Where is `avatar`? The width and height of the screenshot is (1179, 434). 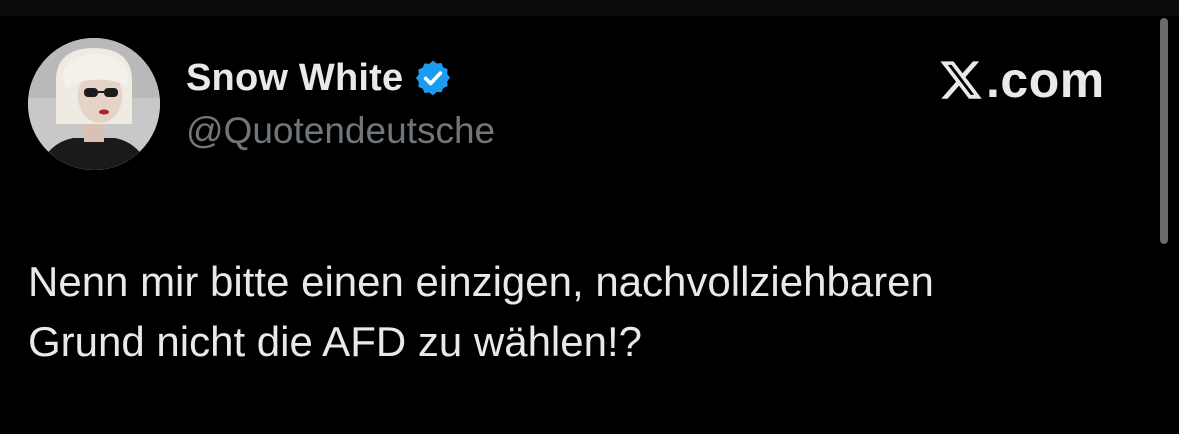
avatar is located at coordinates (94, 104).